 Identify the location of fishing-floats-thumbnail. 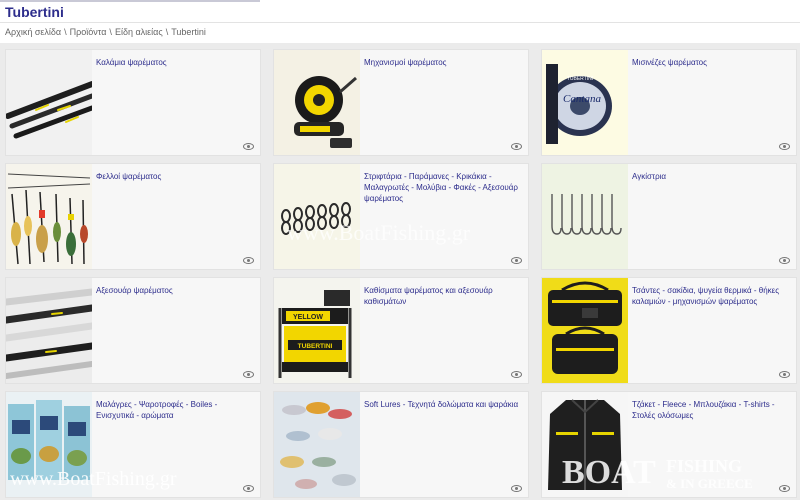
(49, 216).